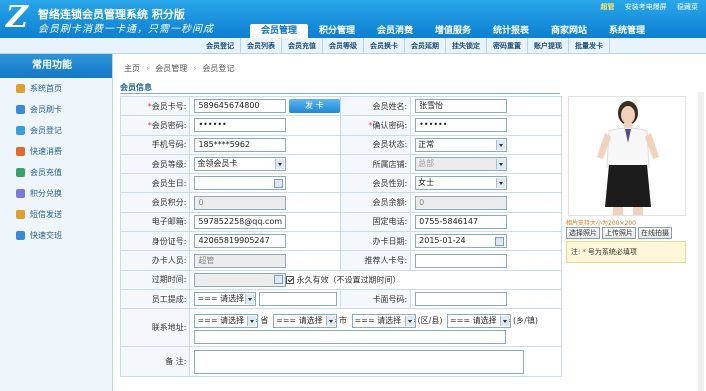  I want to click on password-input: ••••••, so click(240, 125).